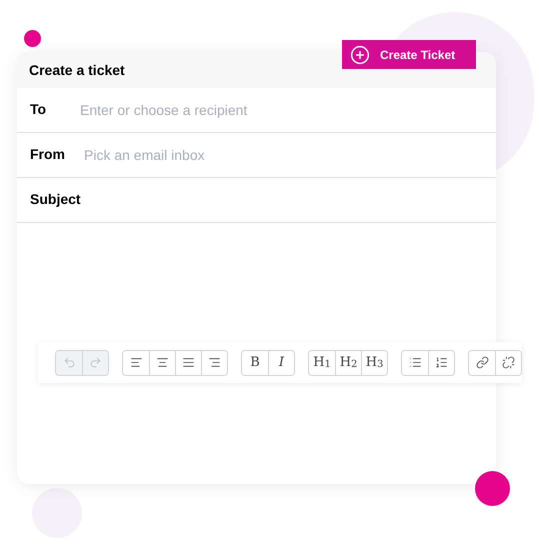 This screenshot has height=545, width=555. I want to click on undo-icon, so click(69, 362).